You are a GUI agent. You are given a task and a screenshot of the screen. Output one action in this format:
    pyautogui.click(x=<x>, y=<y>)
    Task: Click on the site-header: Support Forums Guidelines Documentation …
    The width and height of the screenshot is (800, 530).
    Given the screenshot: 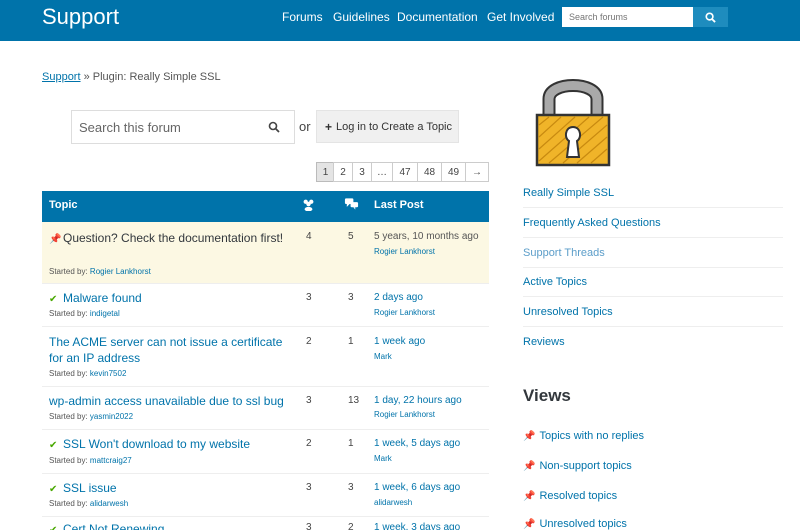 What is the action you would take?
    pyautogui.click(x=400, y=20)
    